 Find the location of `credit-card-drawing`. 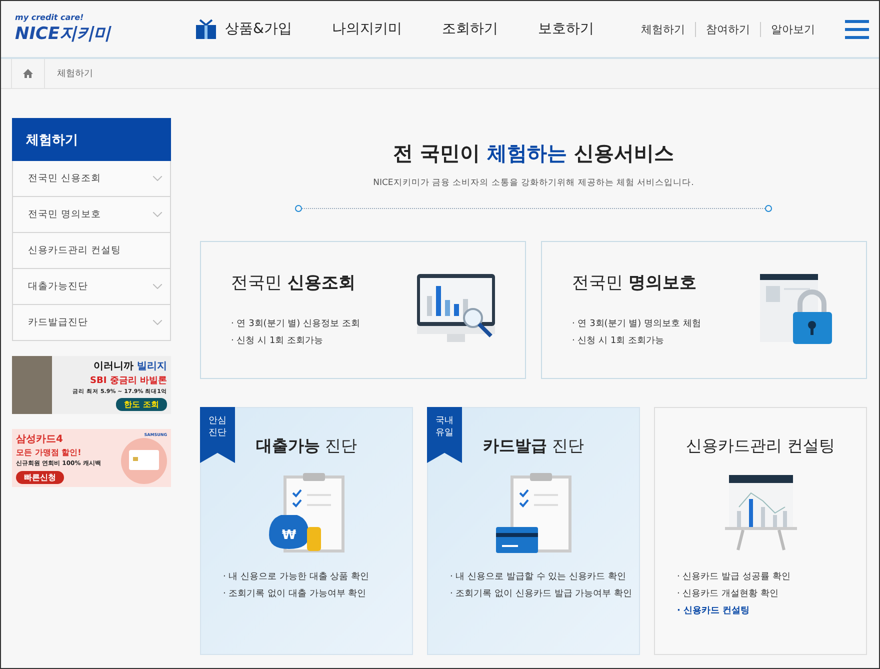

credit-card-drawing is located at coordinates (144, 461).